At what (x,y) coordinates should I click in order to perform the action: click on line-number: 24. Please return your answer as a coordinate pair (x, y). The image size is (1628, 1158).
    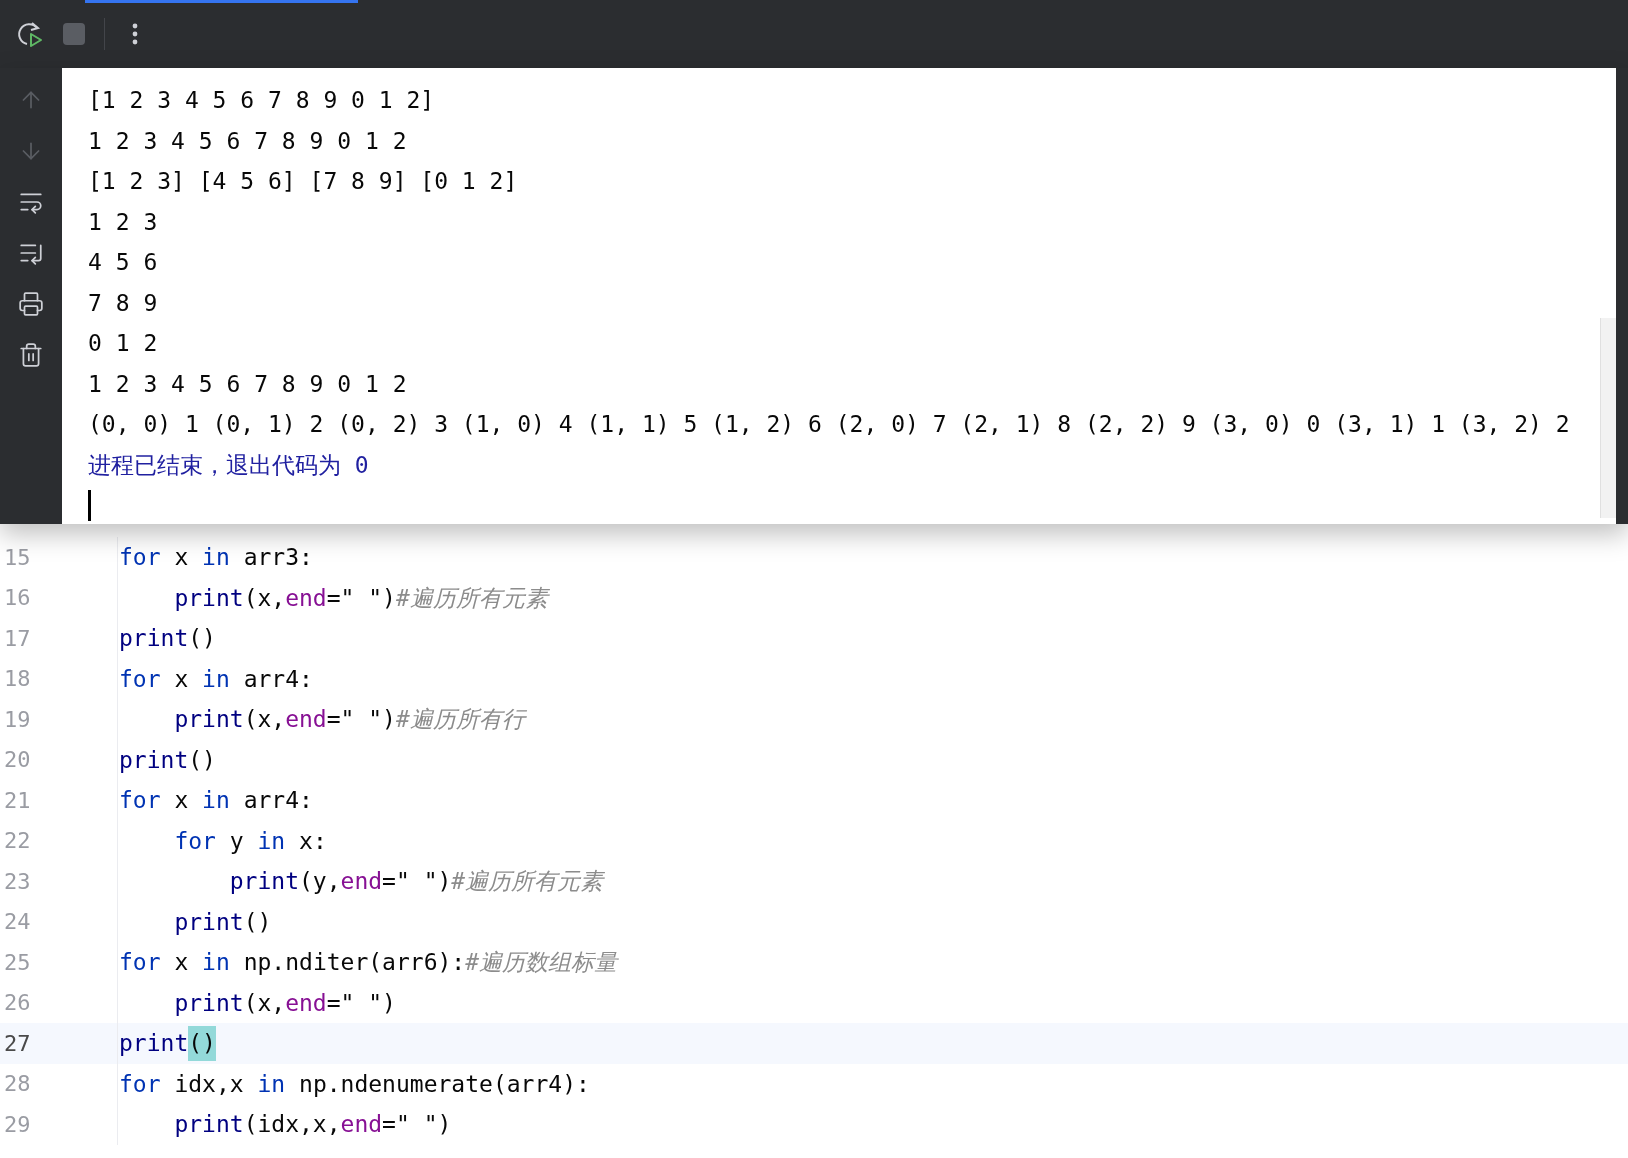
    Looking at the image, I should click on (17, 922).